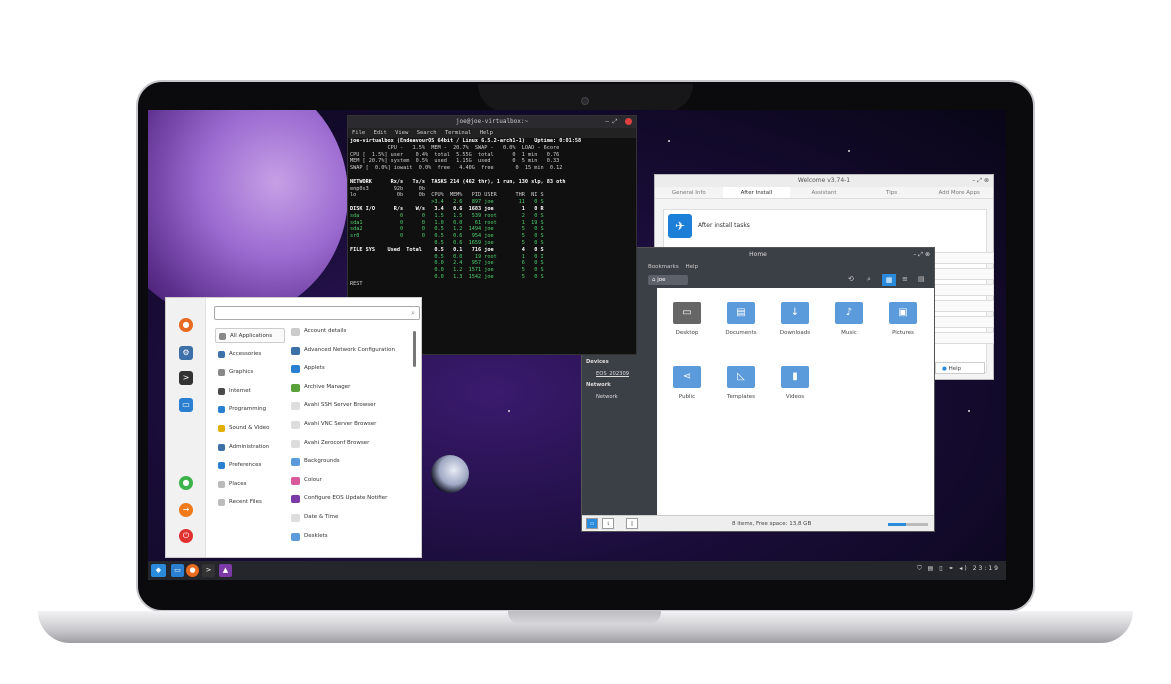 Image resolution: width=1171 pixels, height=684 pixels. I want to click on menu-launcher-icon: ◆, so click(158, 570).